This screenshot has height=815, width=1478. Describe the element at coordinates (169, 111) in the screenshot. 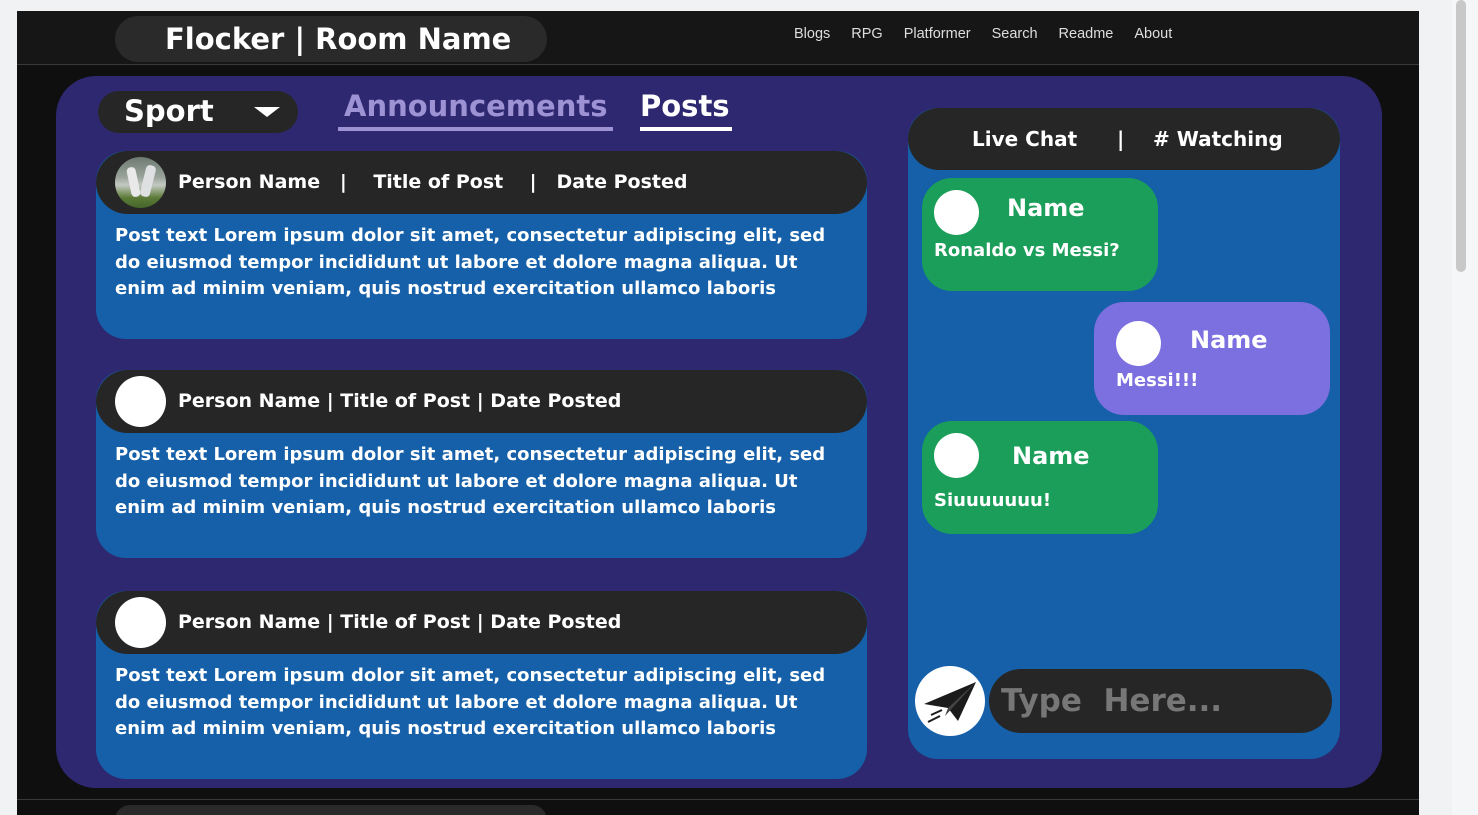

I see `category-dropdown-label: Sport` at that location.